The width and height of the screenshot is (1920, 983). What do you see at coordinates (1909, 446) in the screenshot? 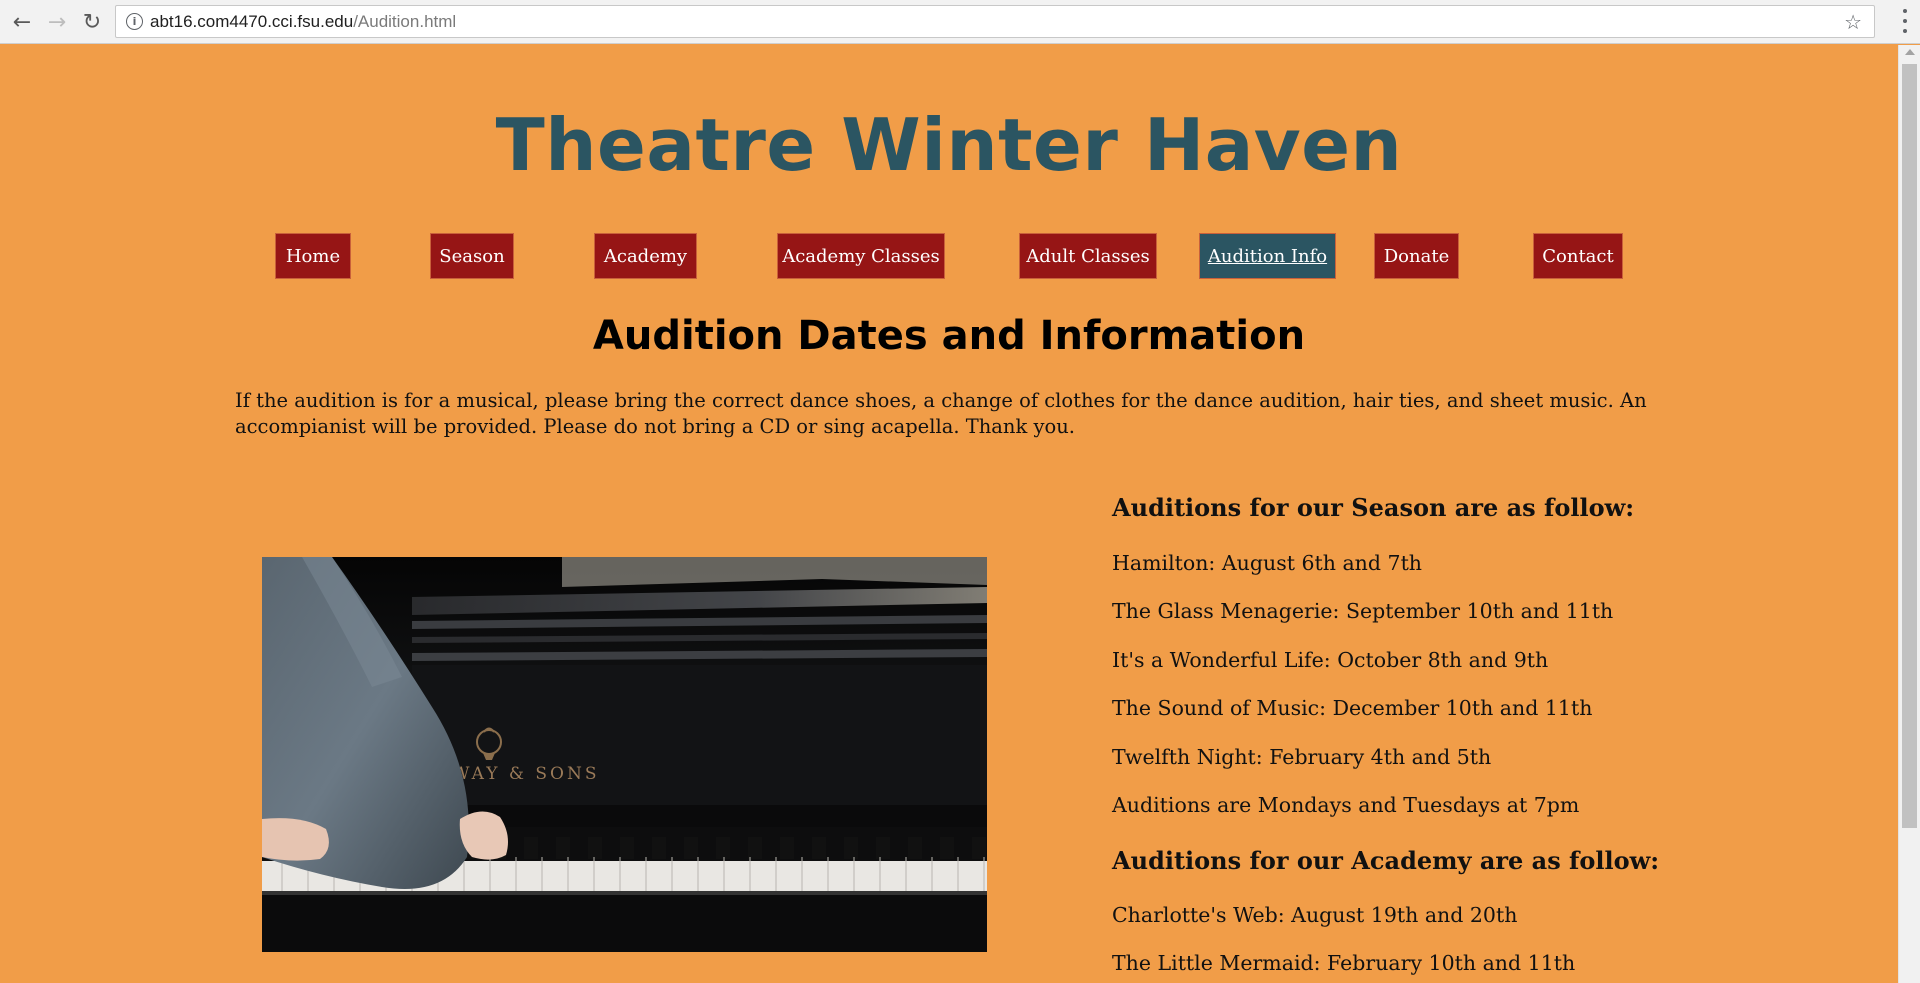
I see `scroll-thumb` at bounding box center [1909, 446].